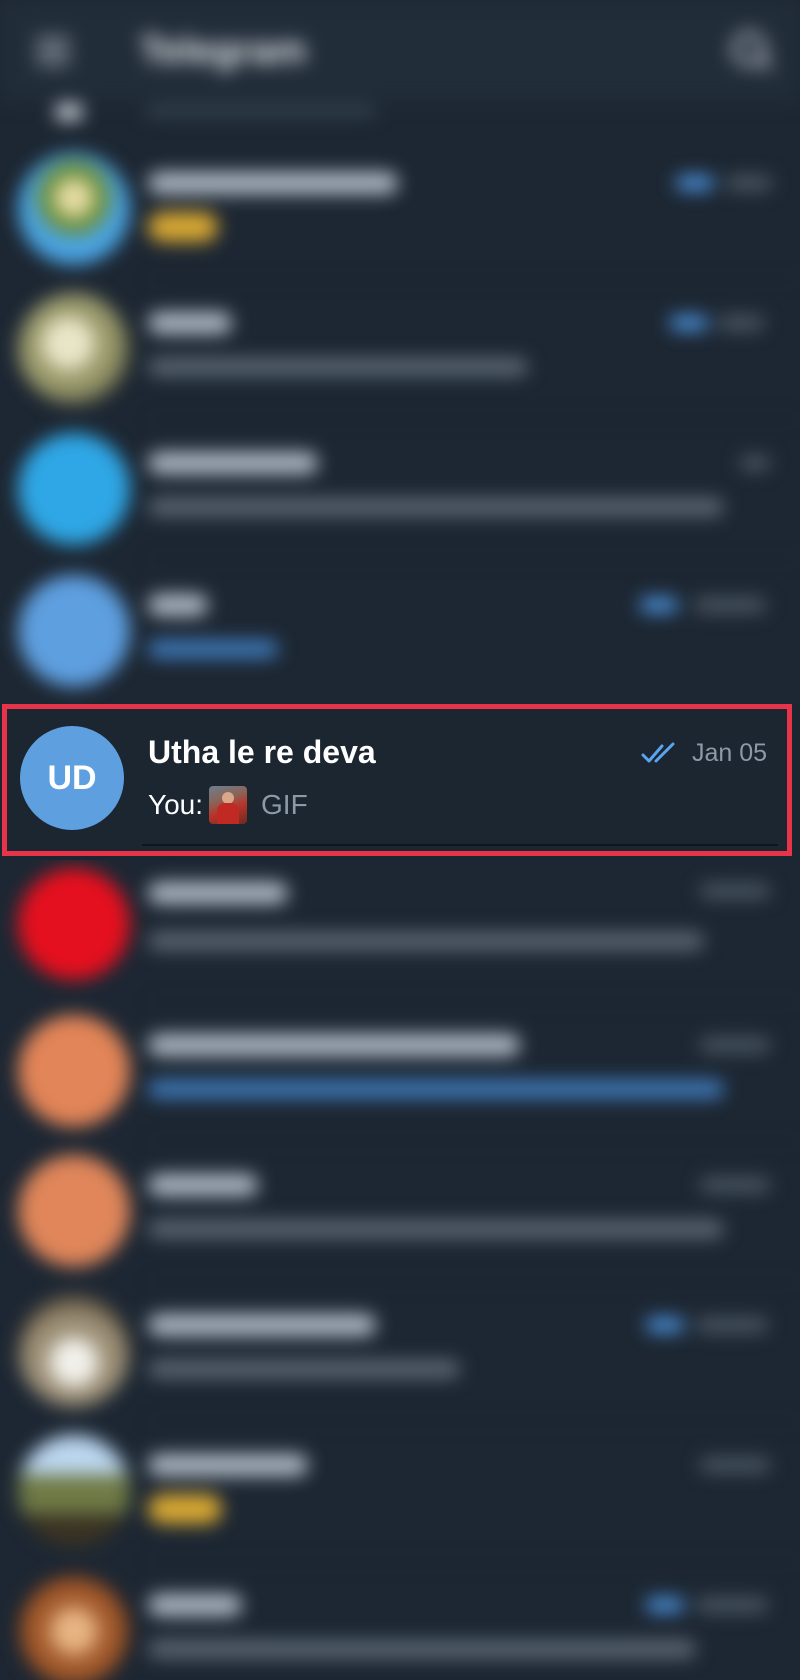 The image size is (800, 1680). What do you see at coordinates (262, 752) in the screenshot?
I see `chat-name: Utha le re deva` at bounding box center [262, 752].